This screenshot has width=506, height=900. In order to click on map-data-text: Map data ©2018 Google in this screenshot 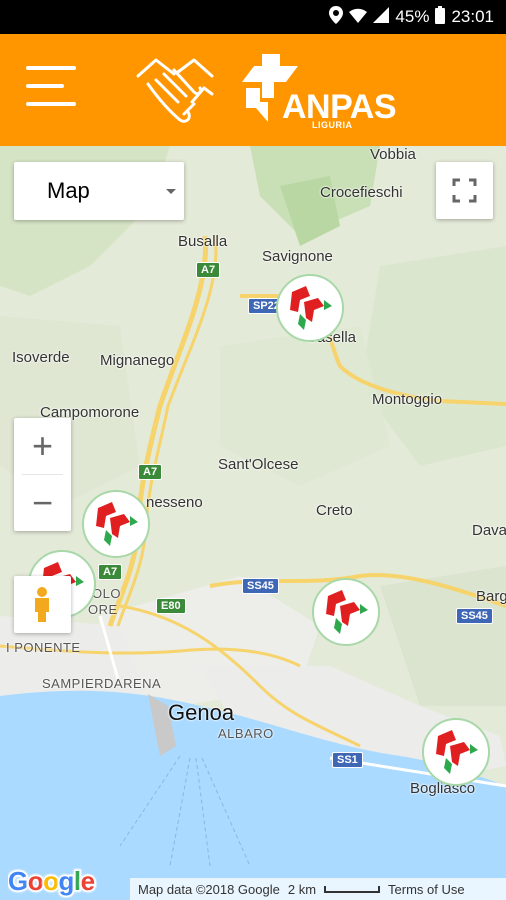, I will do `click(209, 889)`.